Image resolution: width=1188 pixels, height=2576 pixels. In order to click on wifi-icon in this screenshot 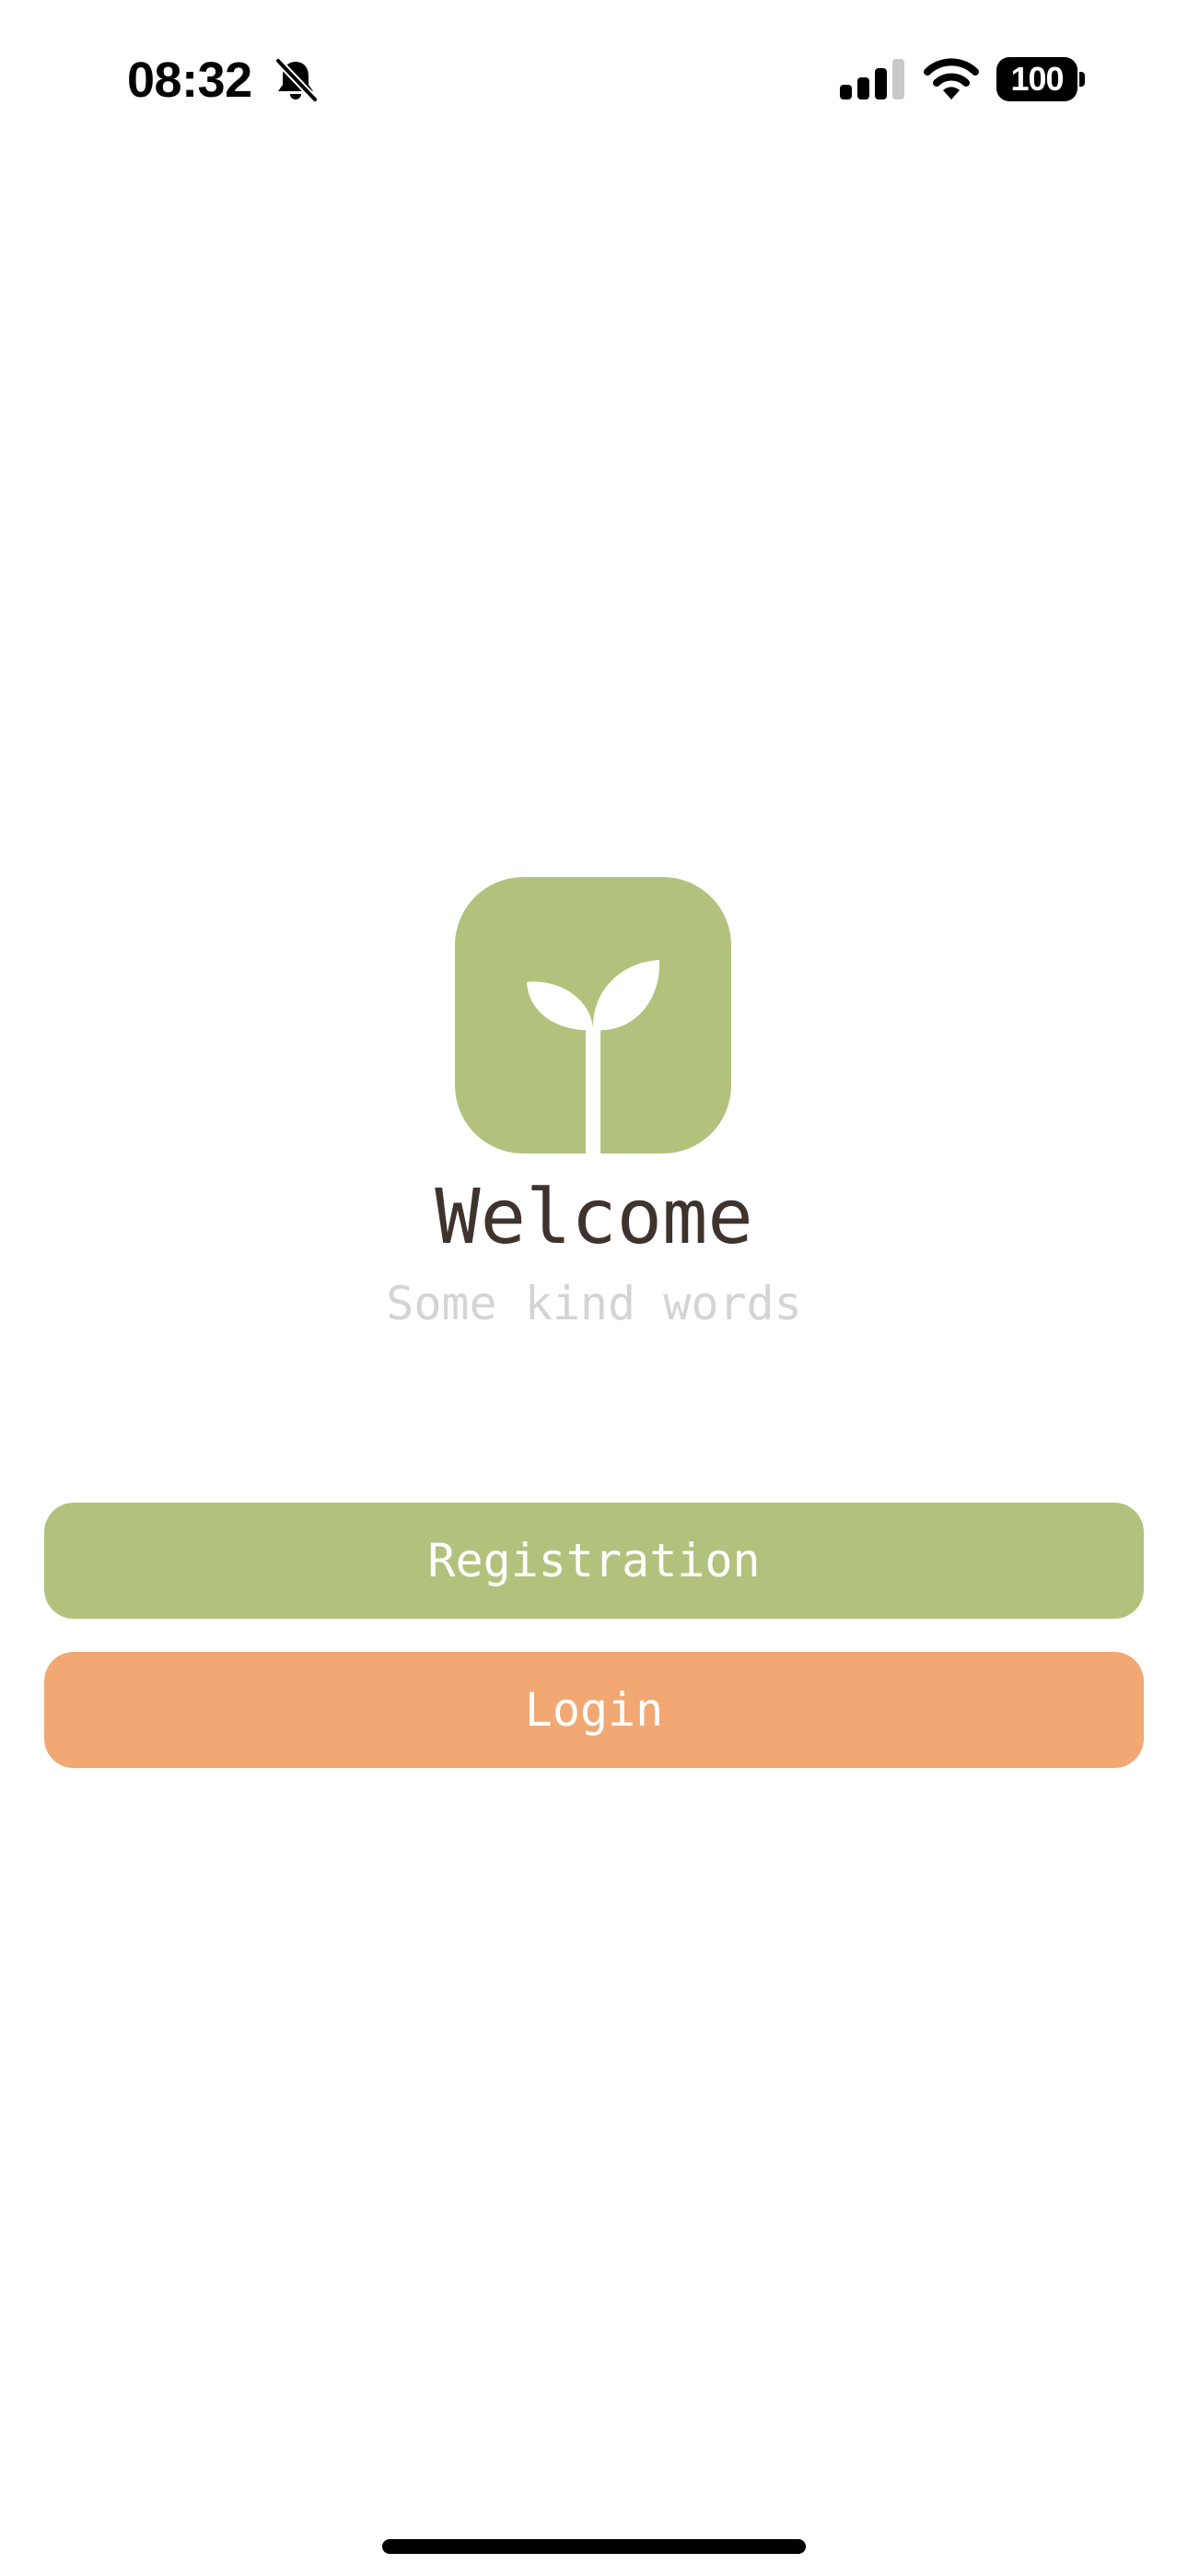, I will do `click(951, 79)`.